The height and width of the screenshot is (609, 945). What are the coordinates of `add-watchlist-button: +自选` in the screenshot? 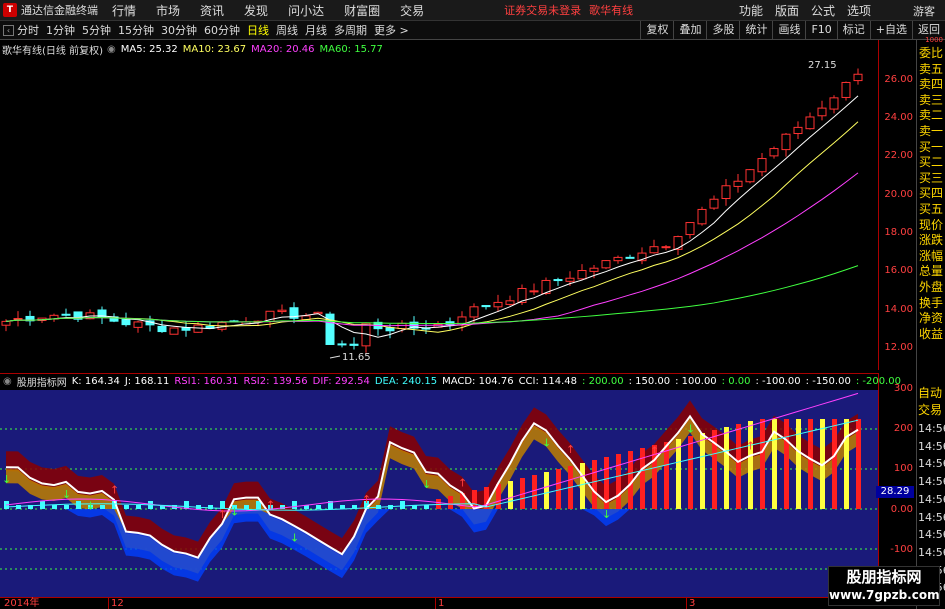 It's located at (890, 30).